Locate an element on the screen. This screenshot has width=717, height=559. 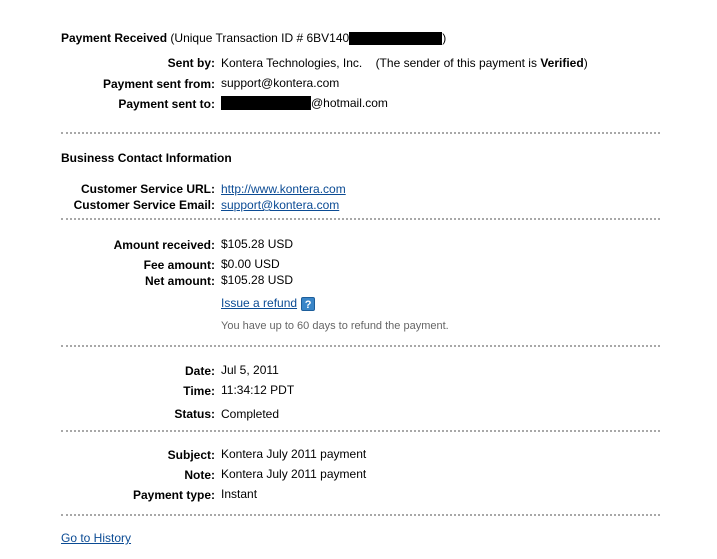
go-to-history-link: Go to History is located at coordinates (96, 538).